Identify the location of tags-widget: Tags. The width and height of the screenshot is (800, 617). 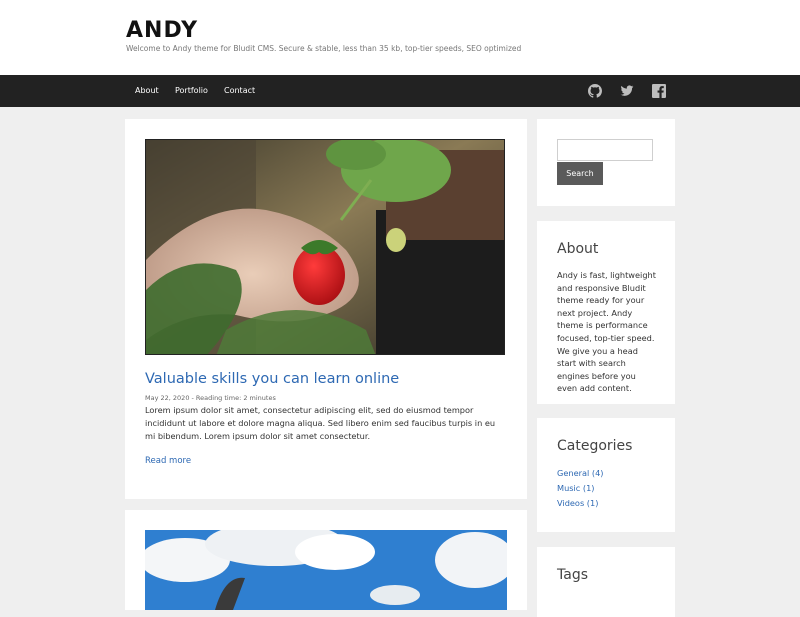
(606, 582).